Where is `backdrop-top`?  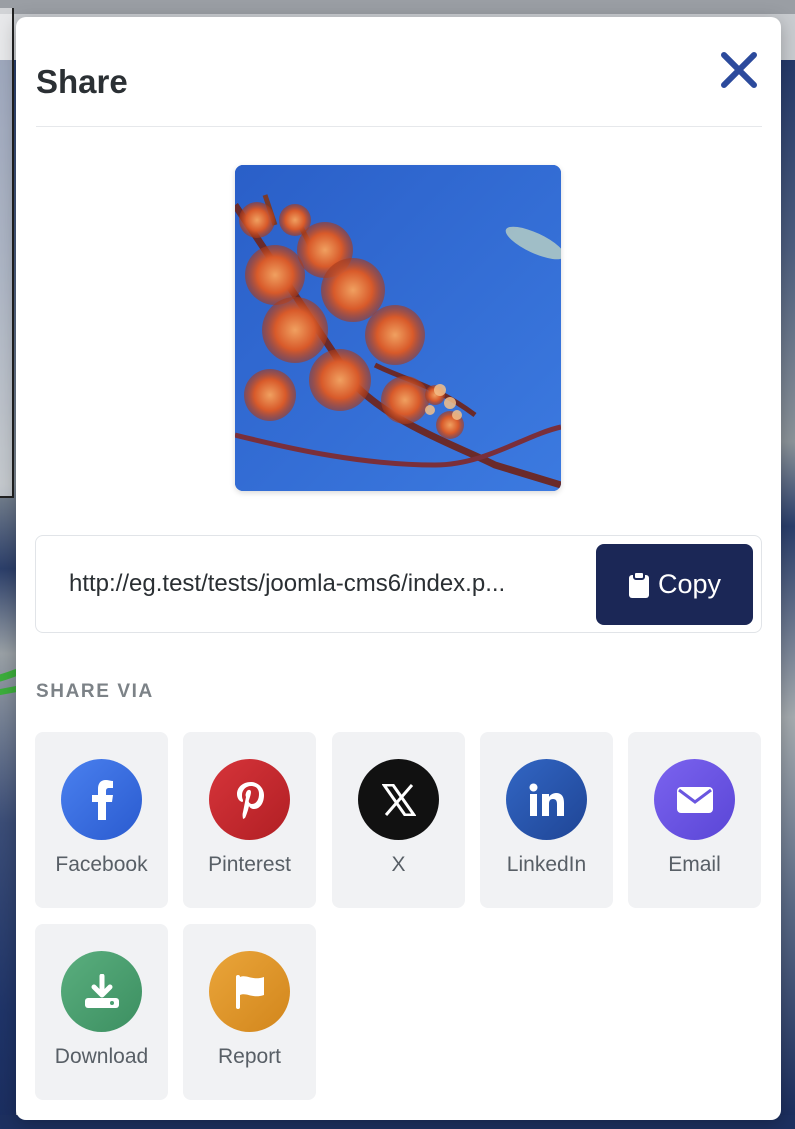 backdrop-top is located at coordinates (397, 7).